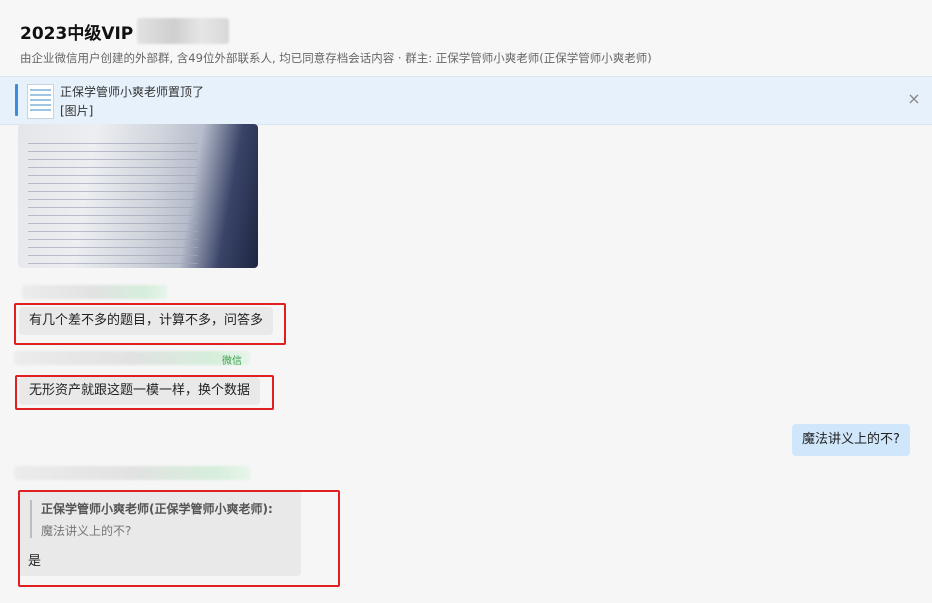  Describe the element at coordinates (914, 99) in the screenshot. I see `close-icon: ×` at that location.